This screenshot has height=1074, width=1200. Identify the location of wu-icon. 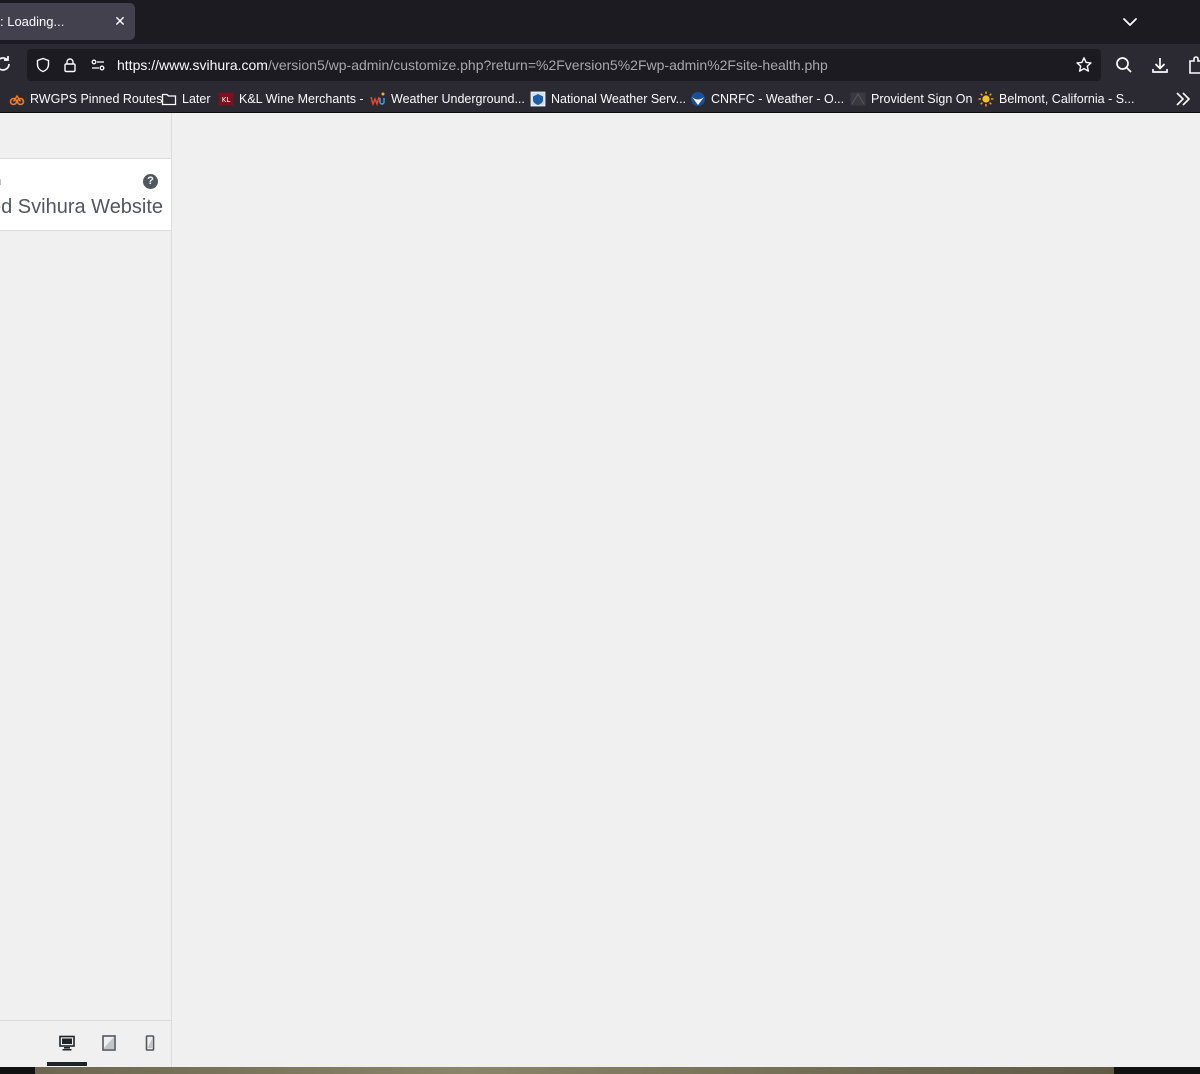
(377, 99).